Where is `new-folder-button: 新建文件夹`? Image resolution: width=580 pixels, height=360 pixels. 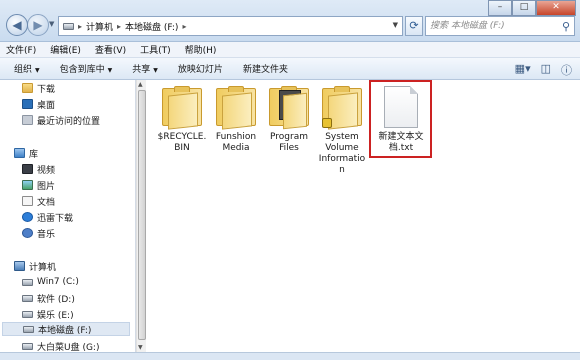
new-folder-button: 新建文件夹 is located at coordinates (265, 68).